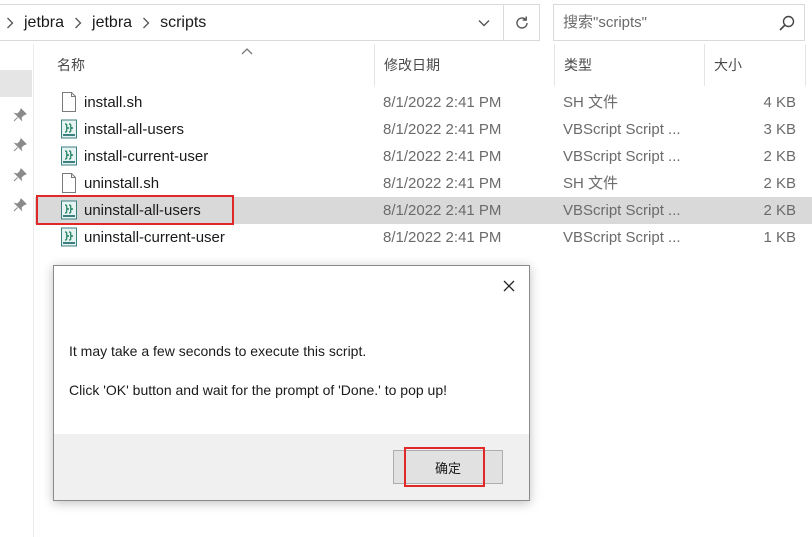 This screenshot has height=537, width=812. I want to click on column-header-type: 类型, so click(630, 65).